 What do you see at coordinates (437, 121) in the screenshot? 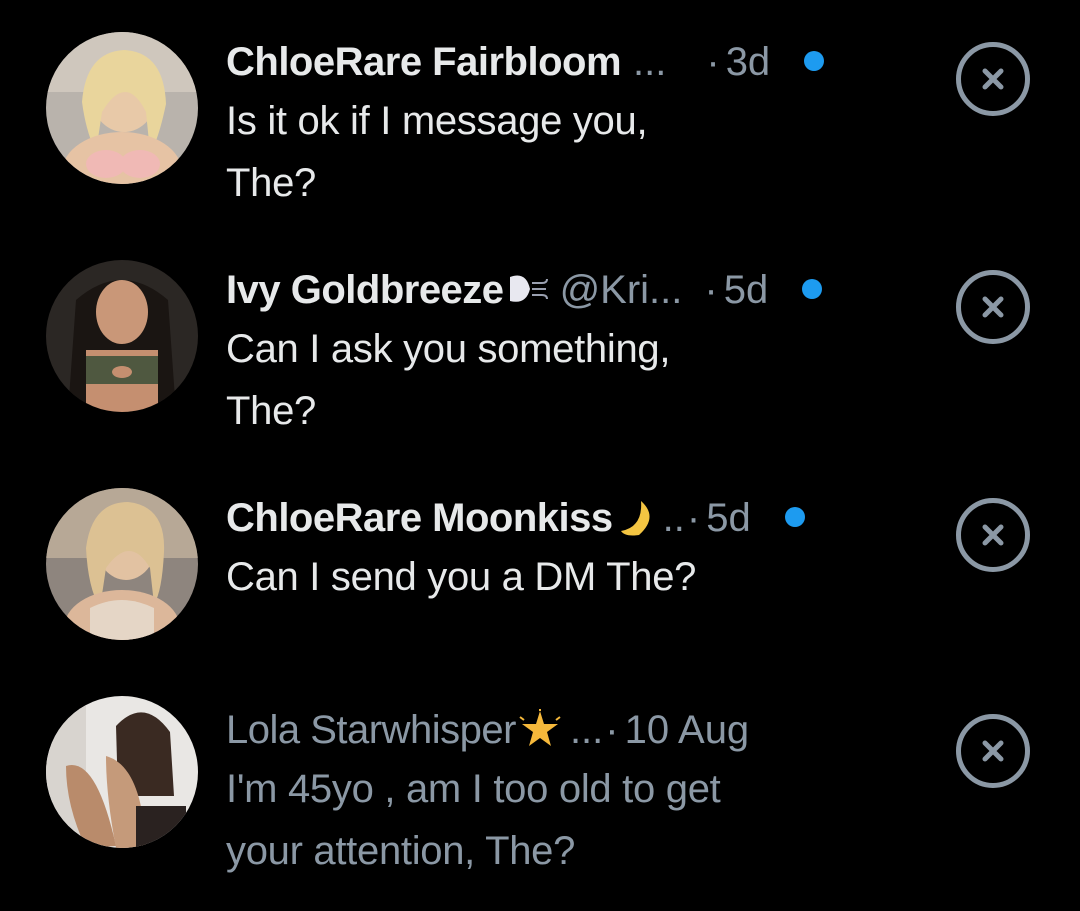
I see `message-line-1: Is it ok if I message you,` at bounding box center [437, 121].